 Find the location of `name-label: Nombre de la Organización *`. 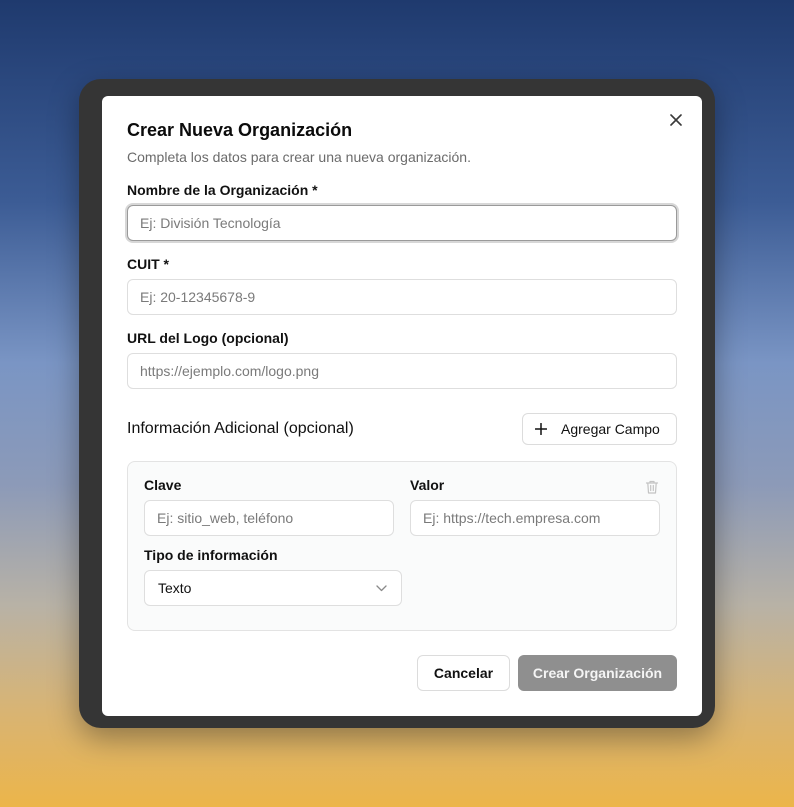

name-label: Nombre de la Organización * is located at coordinates (222, 190).